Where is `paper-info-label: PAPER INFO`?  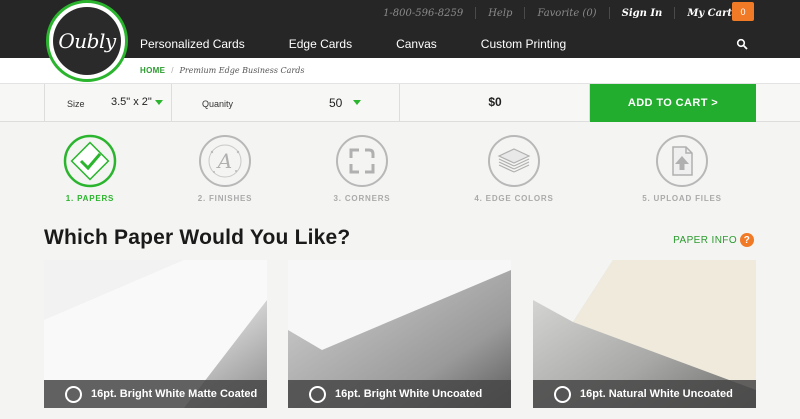
paper-info-label: PAPER INFO is located at coordinates (705, 240).